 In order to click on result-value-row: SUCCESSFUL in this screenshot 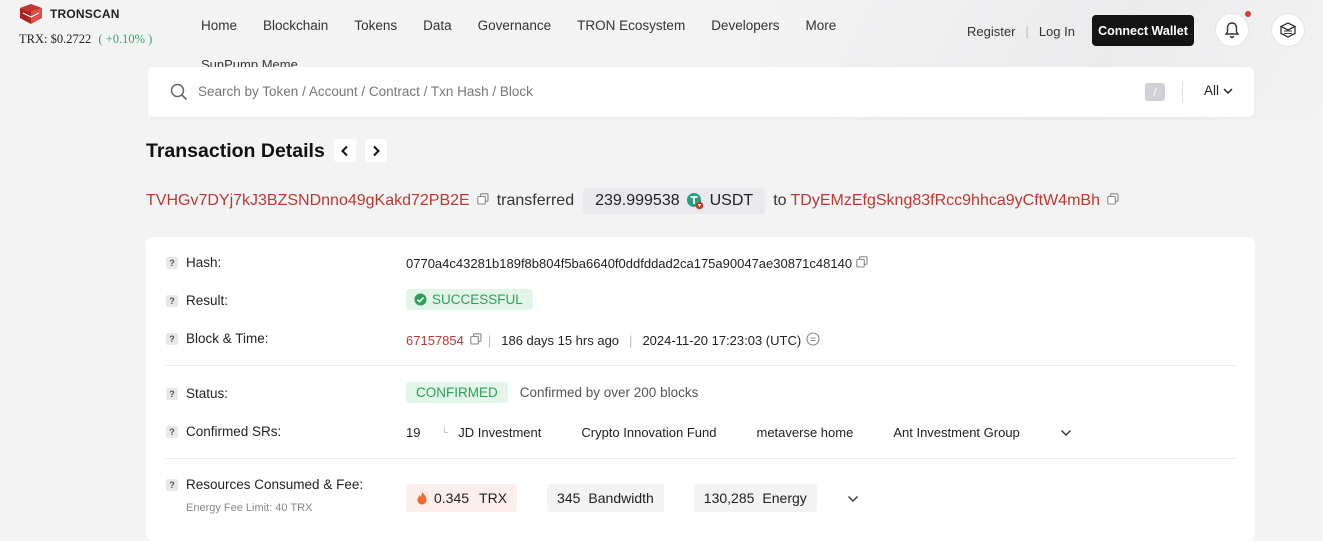, I will do `click(469, 299)`.